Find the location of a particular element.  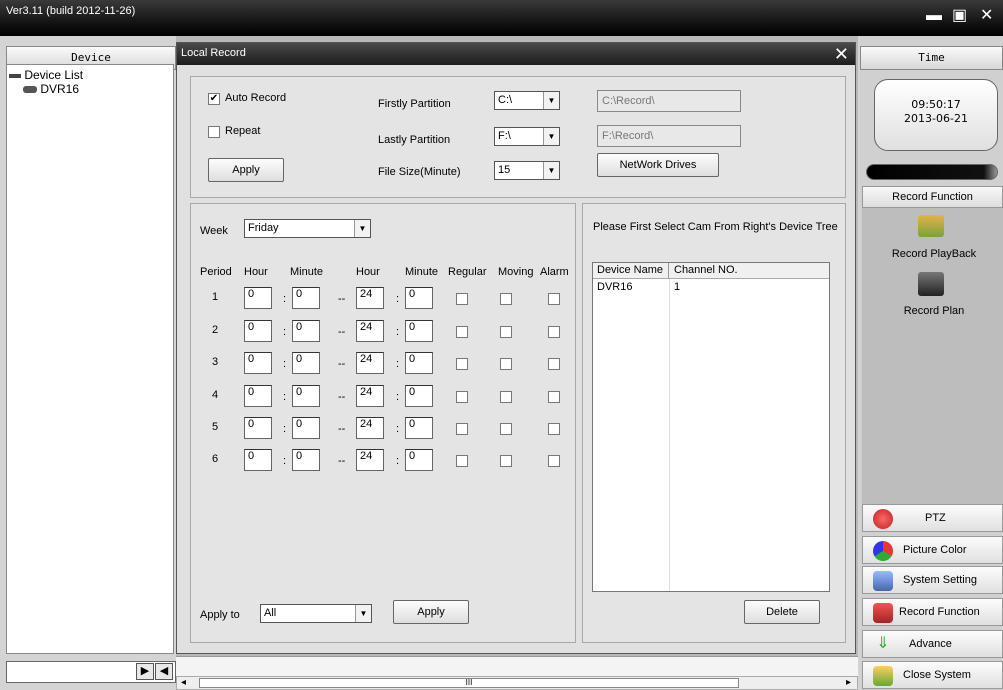

button-label: Advance is located at coordinates (930, 644).